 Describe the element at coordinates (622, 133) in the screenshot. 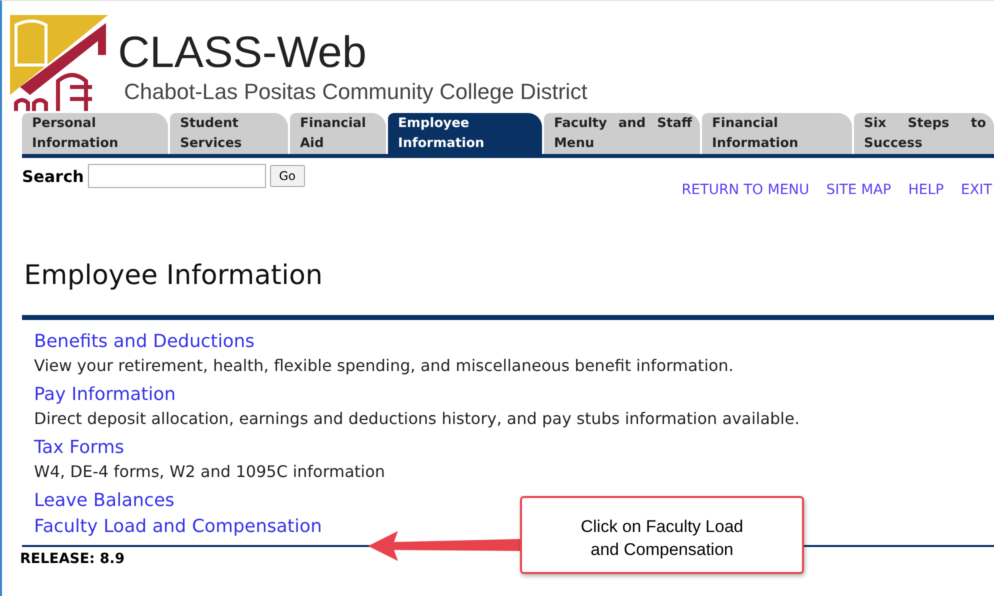

I see `nav-tab: Faculty and Staff Menu` at that location.